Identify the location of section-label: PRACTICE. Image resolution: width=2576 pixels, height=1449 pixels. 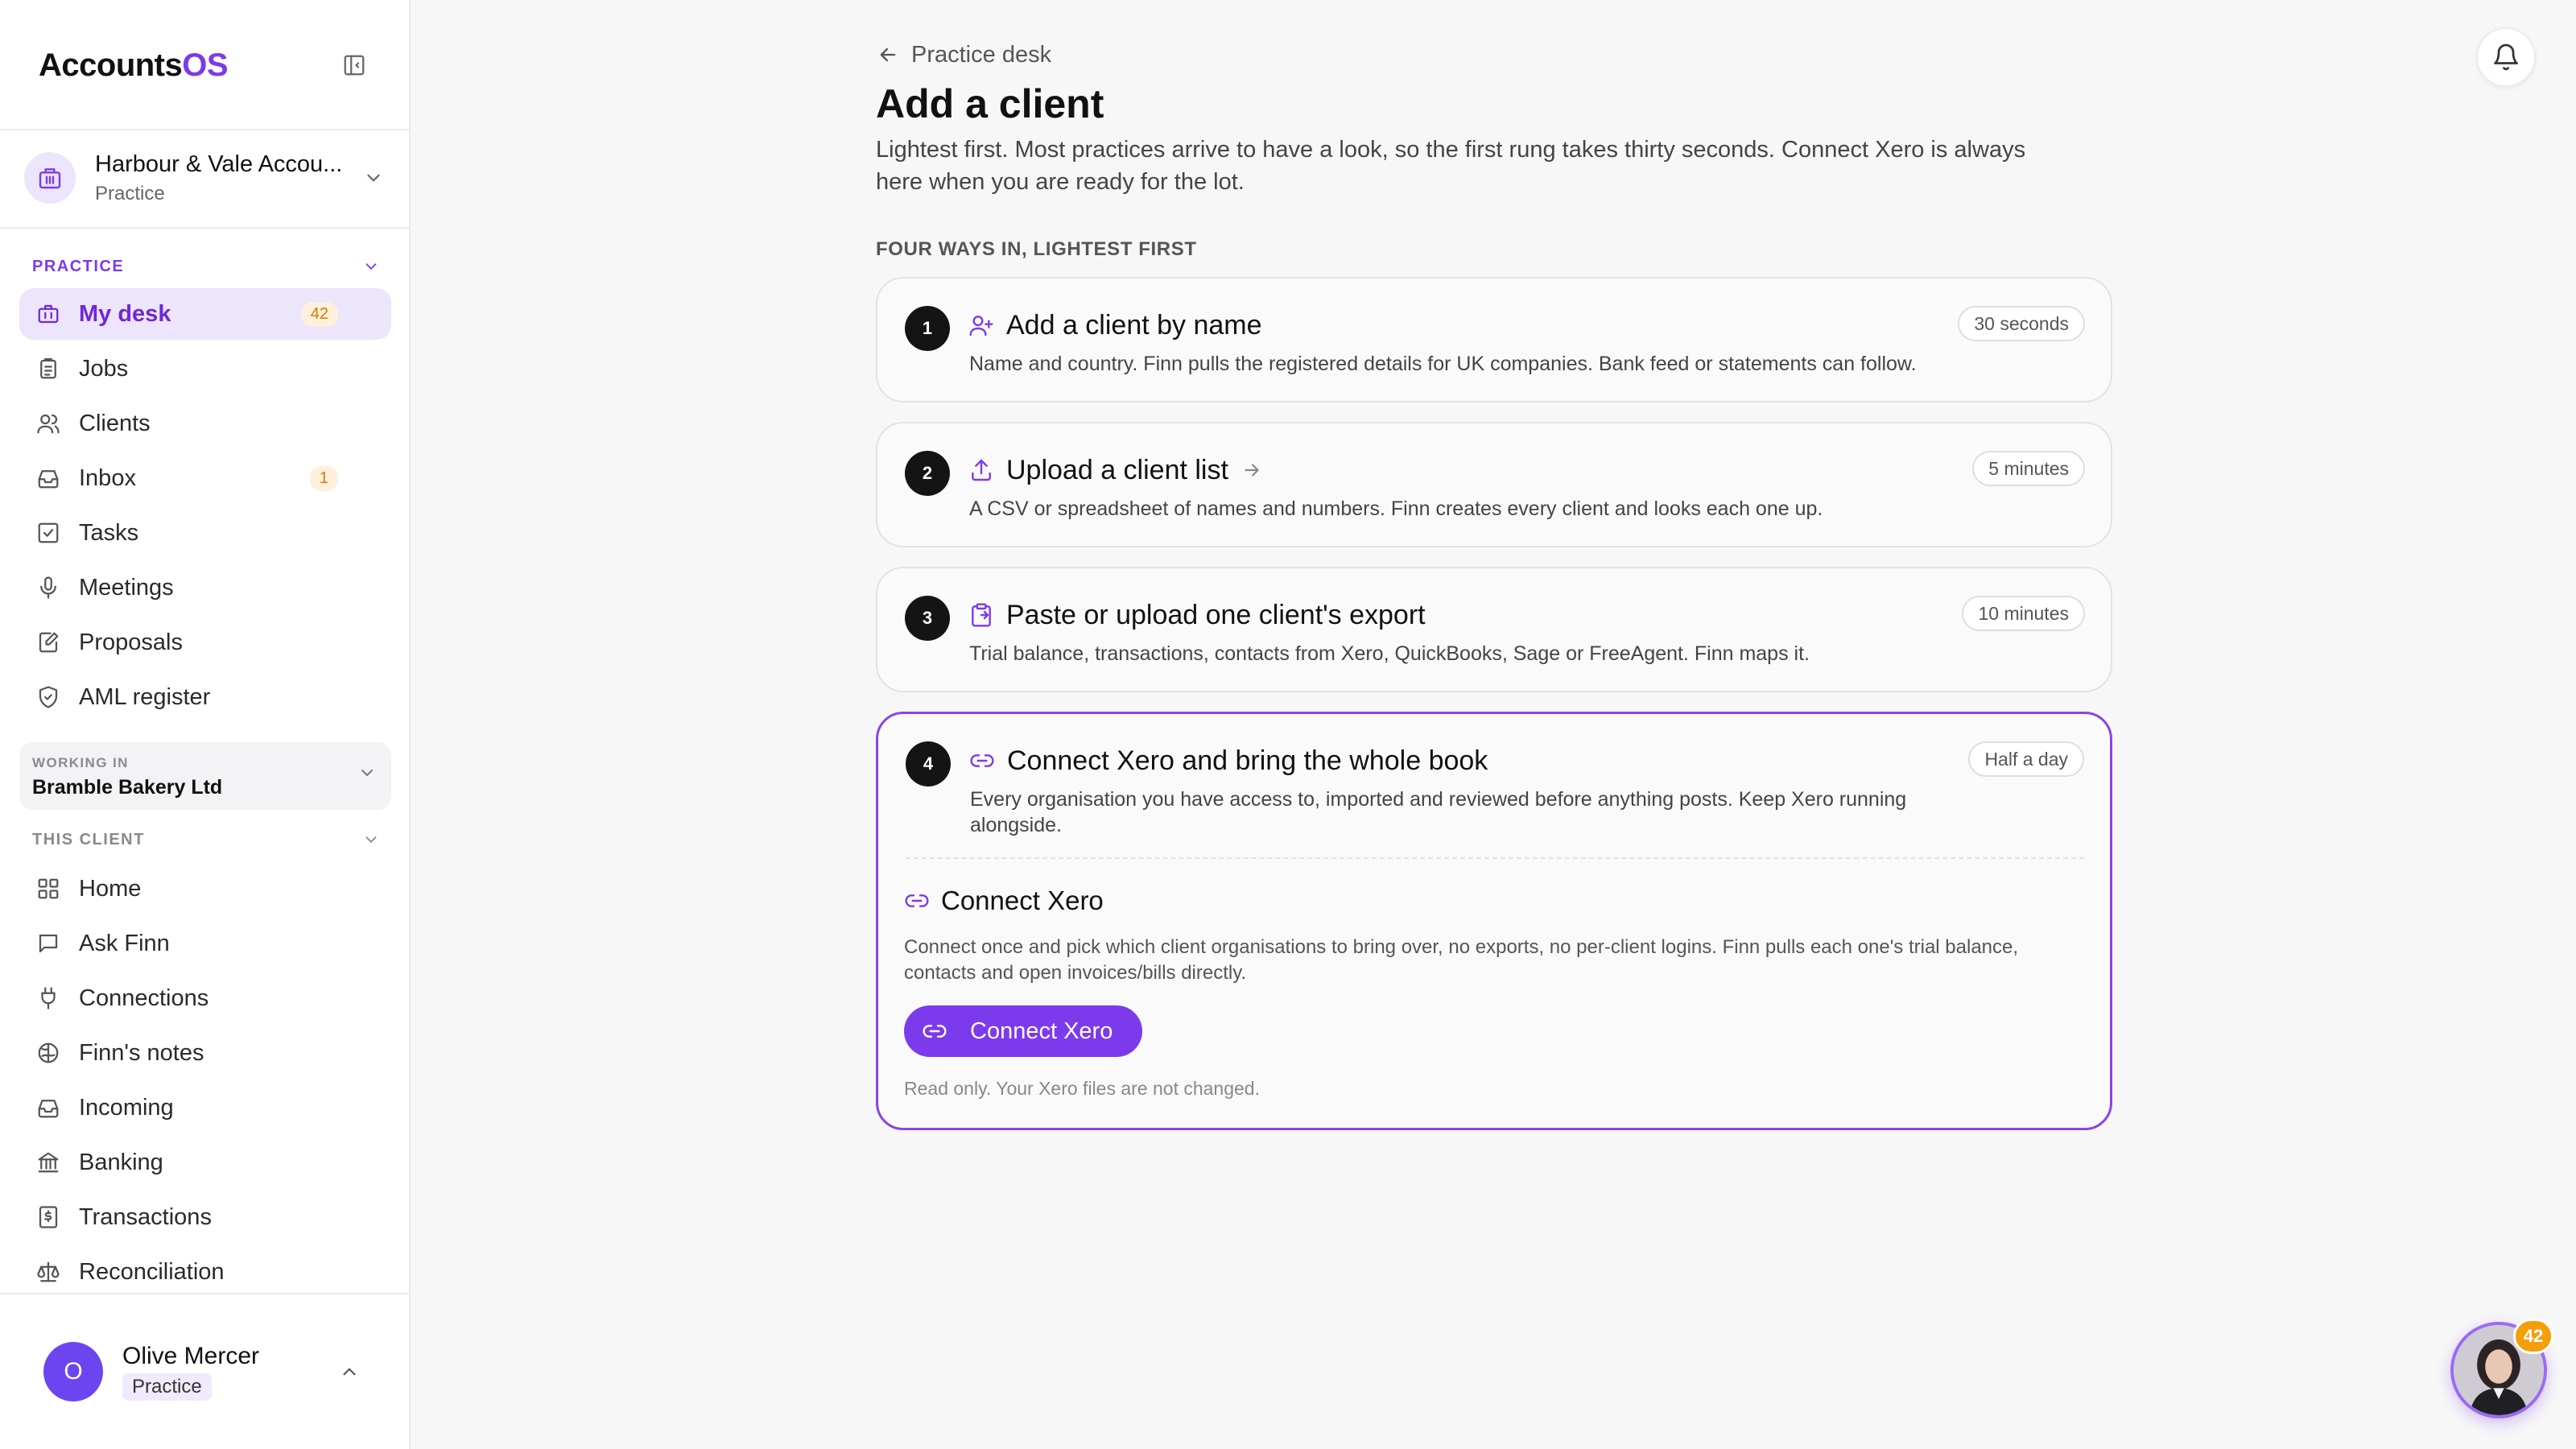
(78, 266).